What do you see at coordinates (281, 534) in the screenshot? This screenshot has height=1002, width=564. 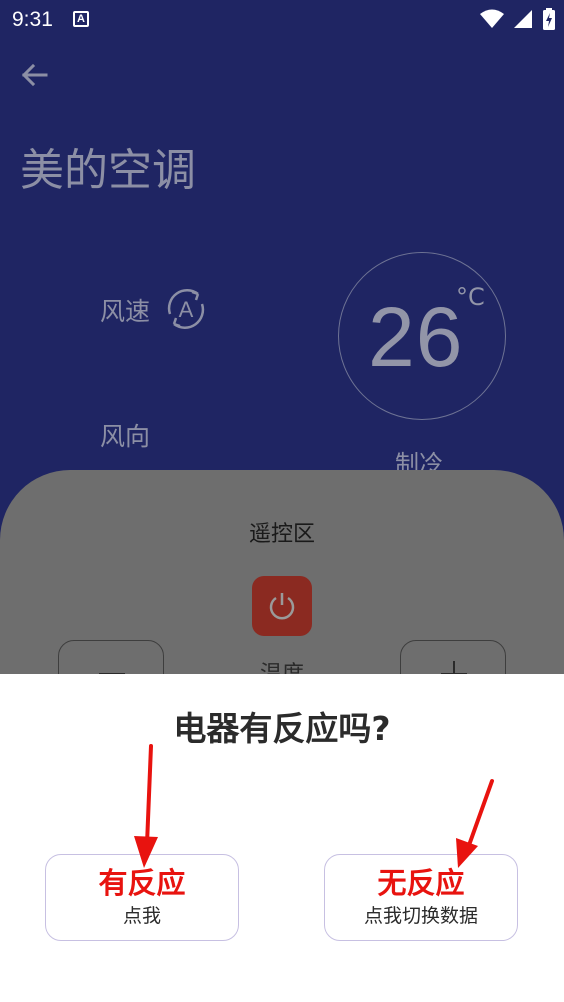 I see `remote-title: 遥控区` at bounding box center [281, 534].